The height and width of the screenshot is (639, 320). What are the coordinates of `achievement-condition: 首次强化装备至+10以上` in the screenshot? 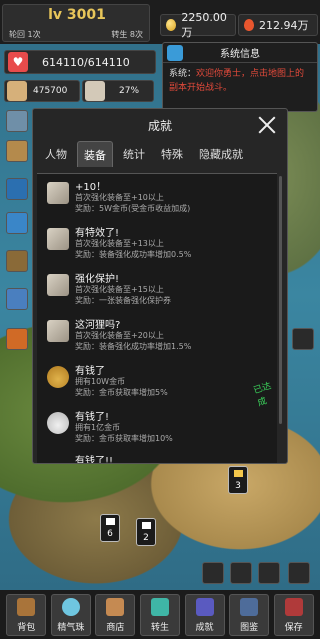 It's located at (119, 197).